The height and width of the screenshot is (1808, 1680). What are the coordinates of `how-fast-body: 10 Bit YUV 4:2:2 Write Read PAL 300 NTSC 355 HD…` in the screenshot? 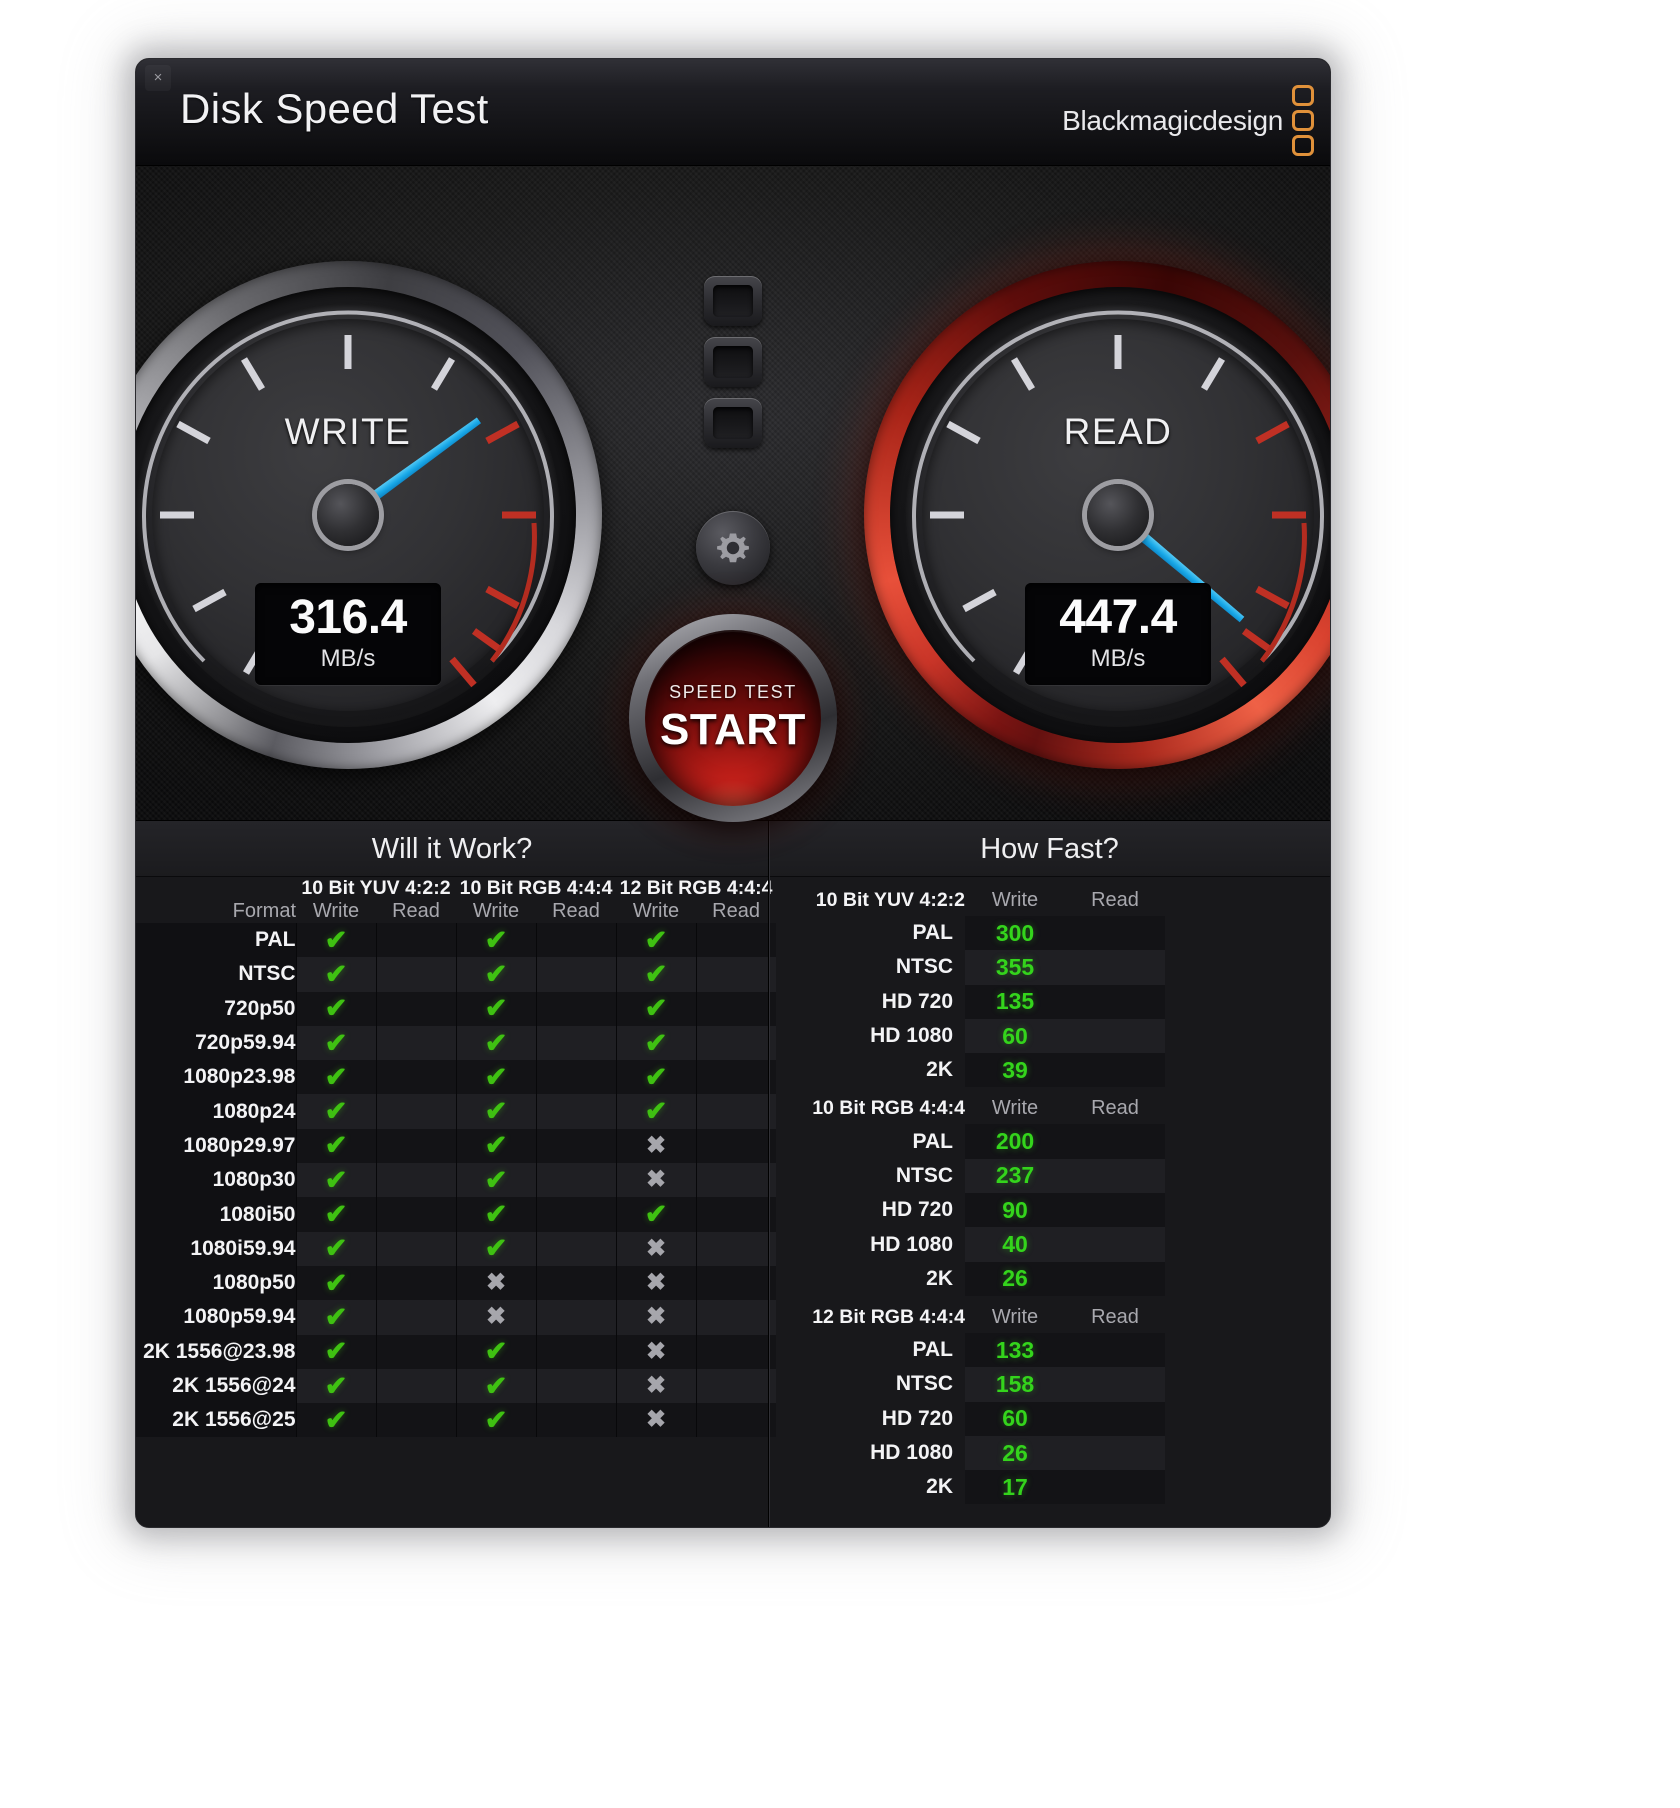 It's located at (1049, 1192).